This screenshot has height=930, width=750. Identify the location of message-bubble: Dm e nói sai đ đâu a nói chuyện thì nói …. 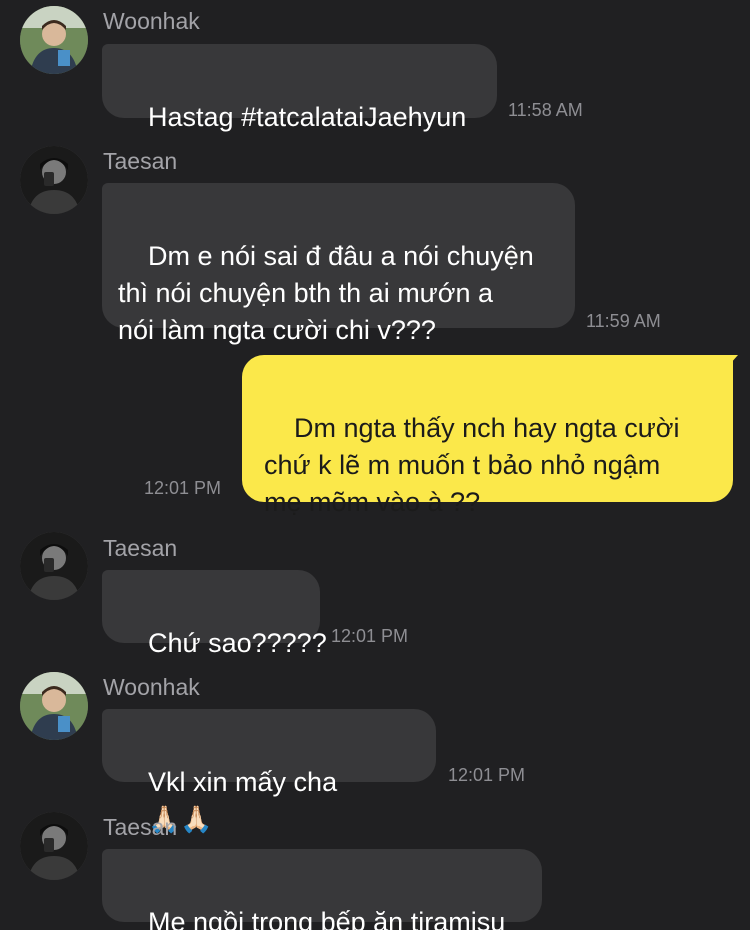
(338, 264).